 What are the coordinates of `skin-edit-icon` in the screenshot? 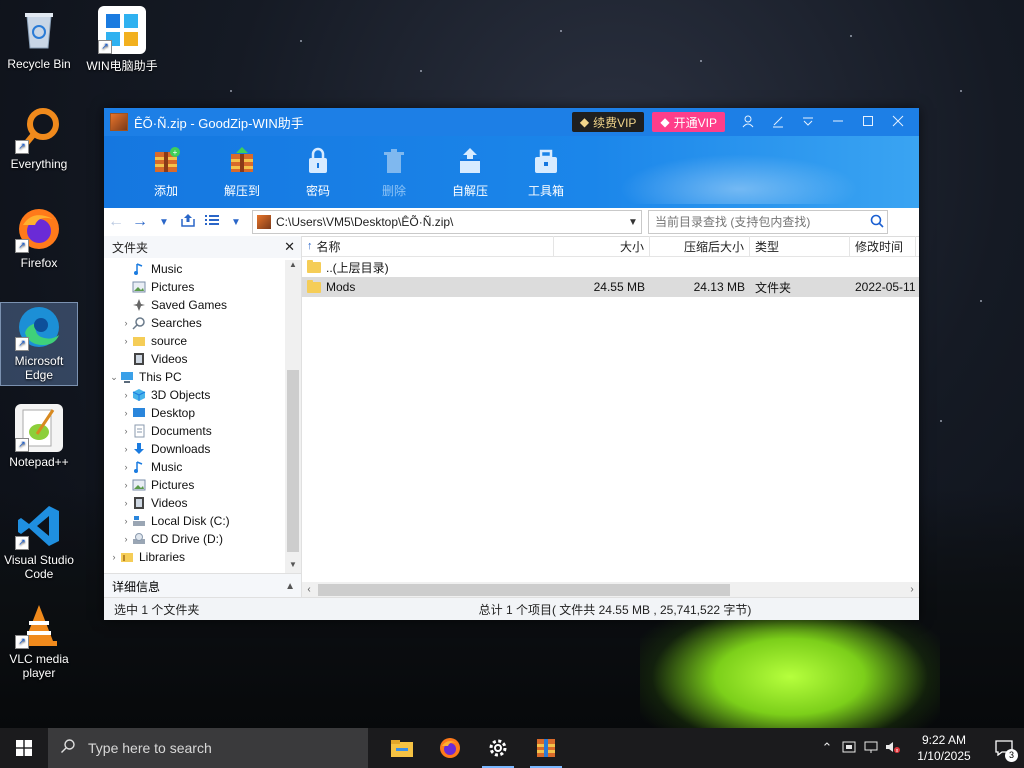 It's located at (778, 122).